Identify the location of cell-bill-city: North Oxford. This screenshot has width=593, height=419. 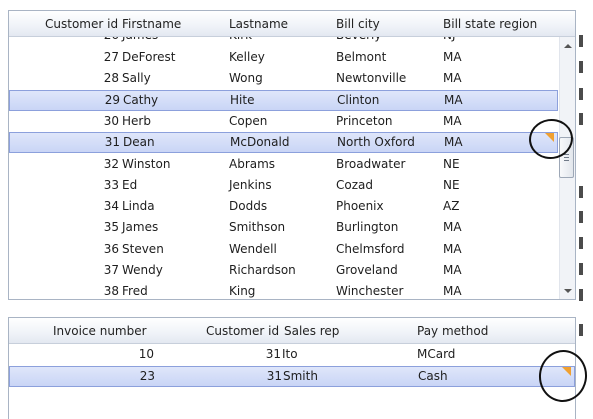
(376, 142).